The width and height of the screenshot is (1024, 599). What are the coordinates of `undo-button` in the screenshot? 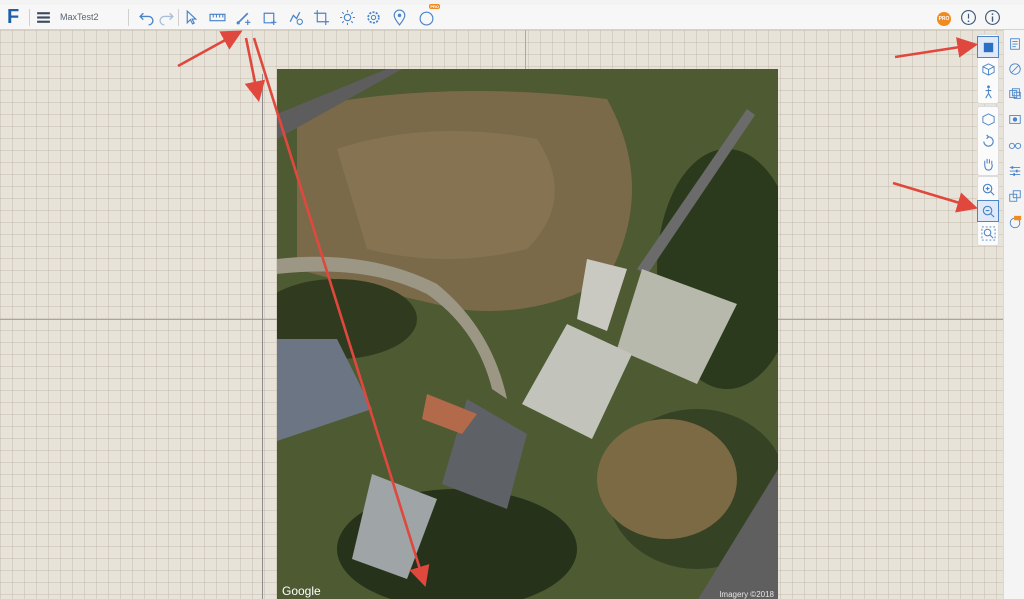 It's located at (146, 17).